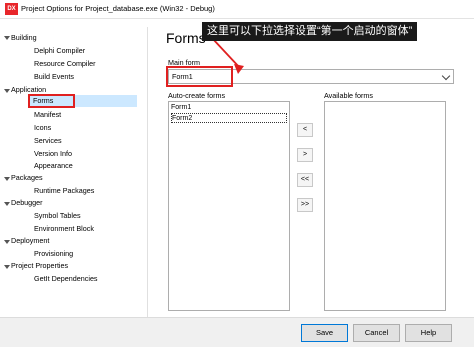  Describe the element at coordinates (237, 332) in the screenshot. I see `dialog-button-bar: Save Cancel Help` at that location.